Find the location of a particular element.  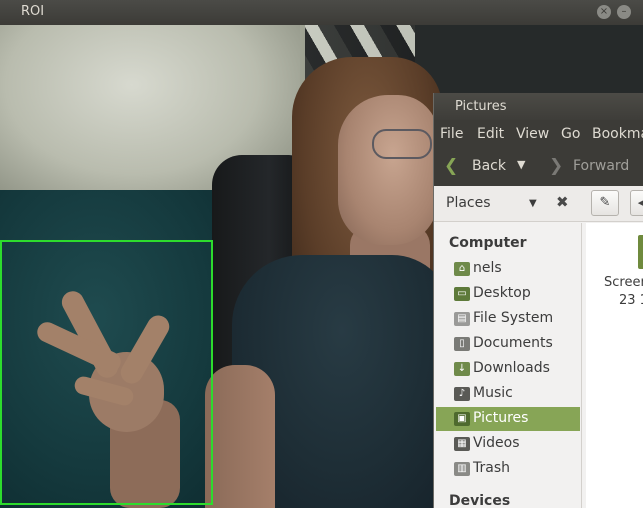

file-view: Screen 23 1 is located at coordinates (614, 365).